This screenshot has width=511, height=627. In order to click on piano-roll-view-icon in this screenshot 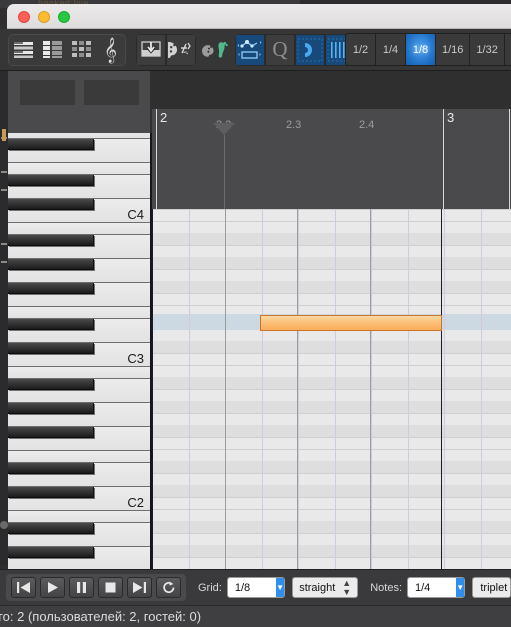, I will do `click(23, 50)`.